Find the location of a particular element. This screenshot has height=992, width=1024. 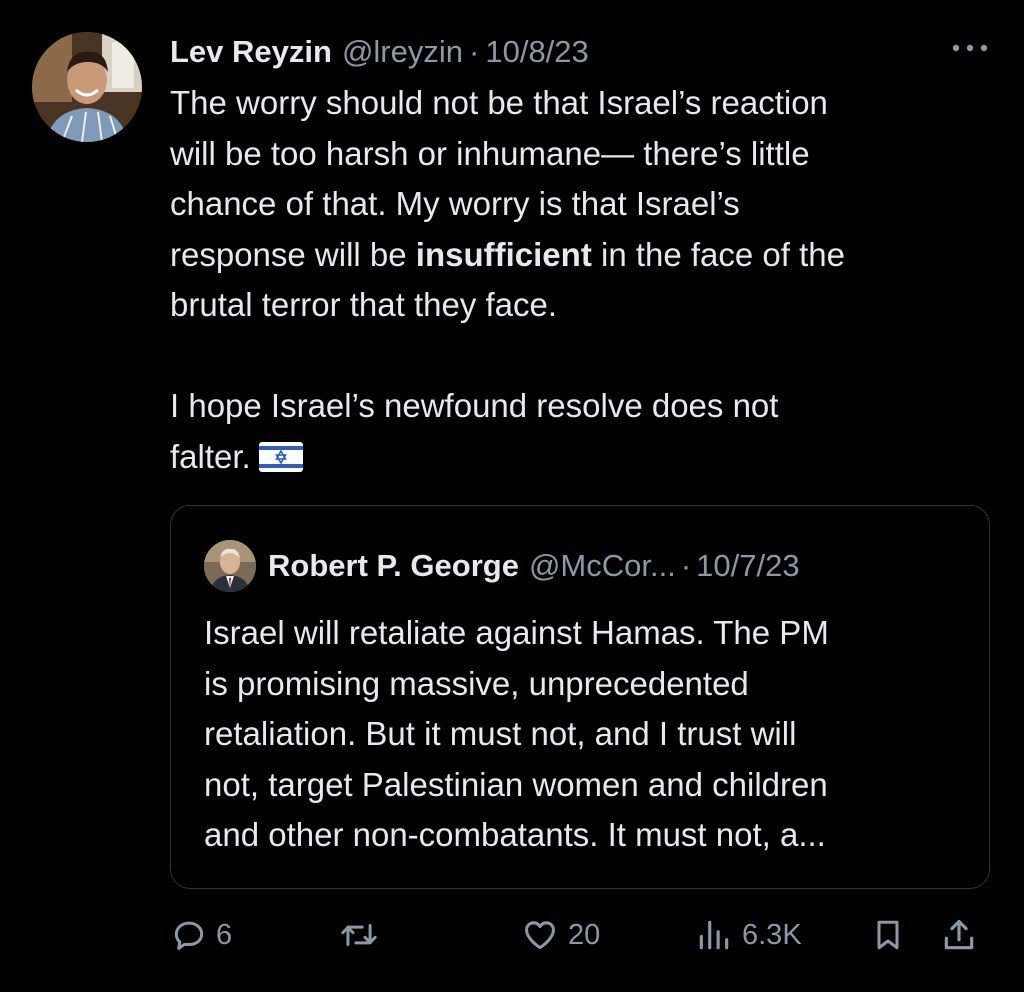

tweet-text-segment: response will be is located at coordinates (293, 254).